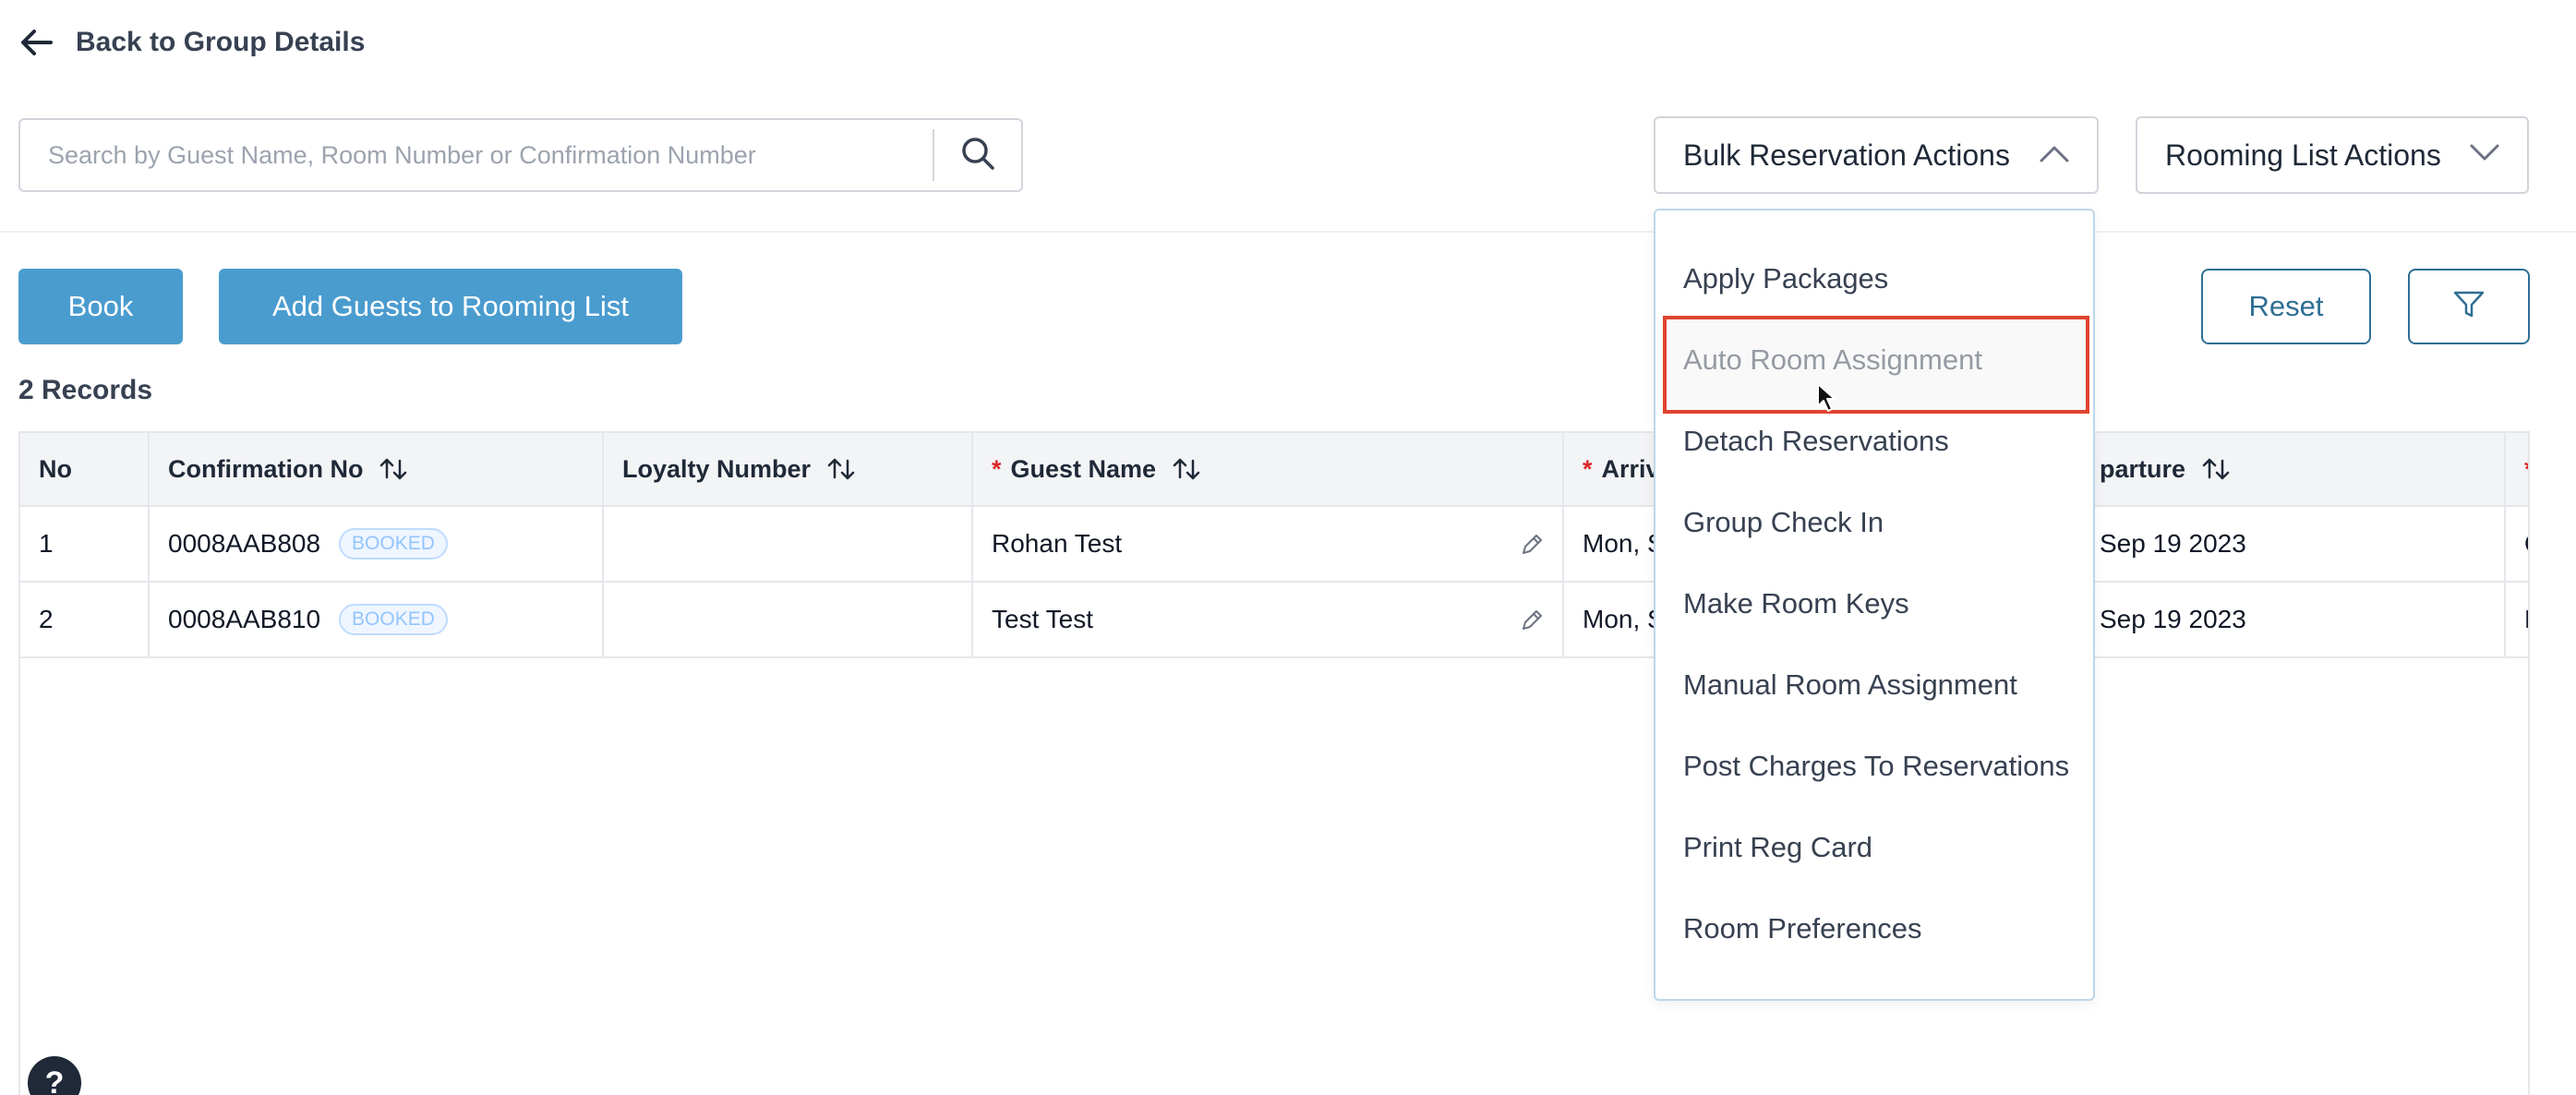  I want to click on search-icon, so click(977, 155).